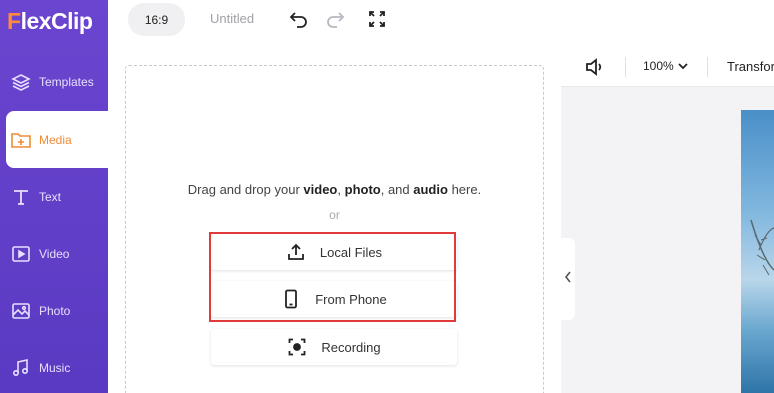 This screenshot has width=774, height=393. I want to click on text-icon, so click(21, 197).